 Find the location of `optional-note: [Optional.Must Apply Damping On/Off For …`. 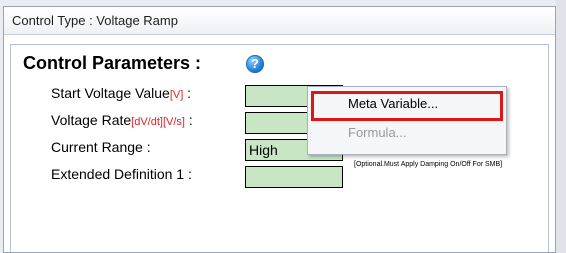

optional-note: [Optional.Must Apply Damping On/Off For … is located at coordinates (428, 164).